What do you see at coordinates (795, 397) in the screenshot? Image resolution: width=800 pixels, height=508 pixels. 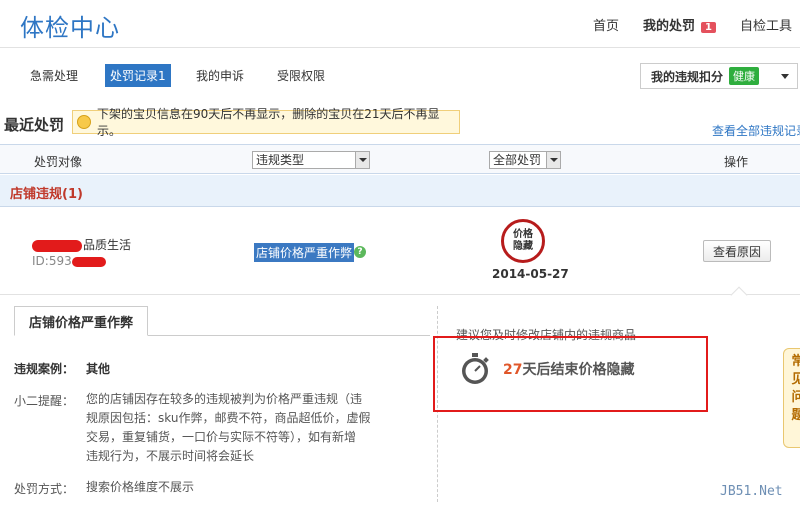 I see `faq-char: 问` at bounding box center [795, 397].